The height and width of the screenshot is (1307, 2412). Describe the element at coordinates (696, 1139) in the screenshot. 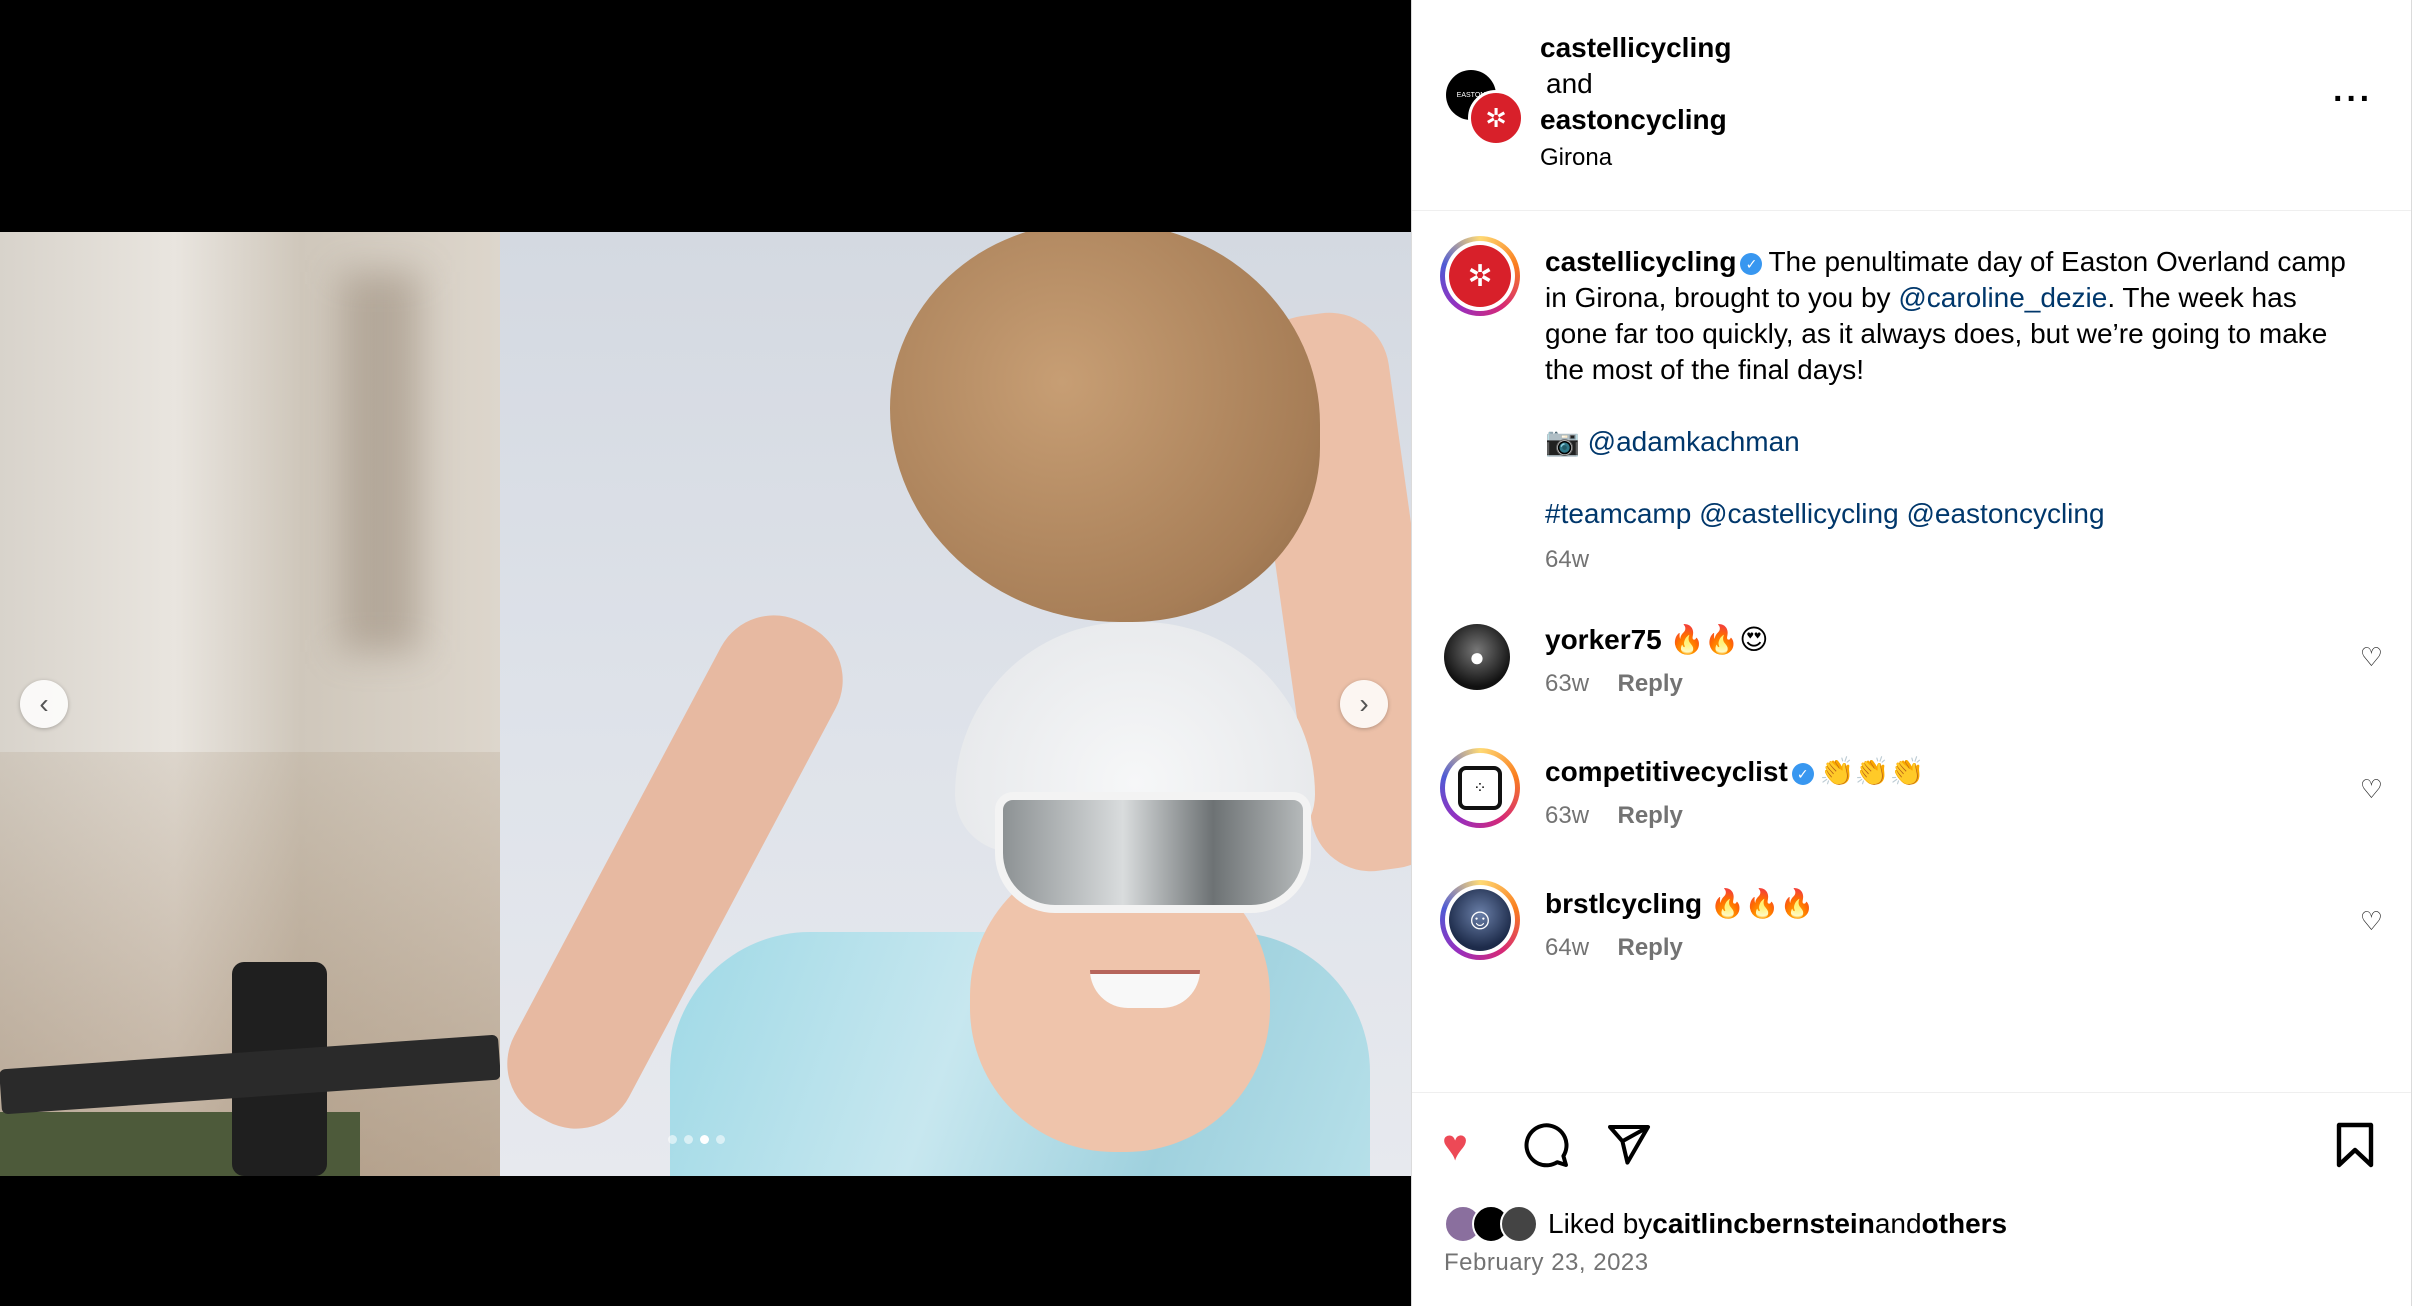

I see `carousel-indicator` at that location.